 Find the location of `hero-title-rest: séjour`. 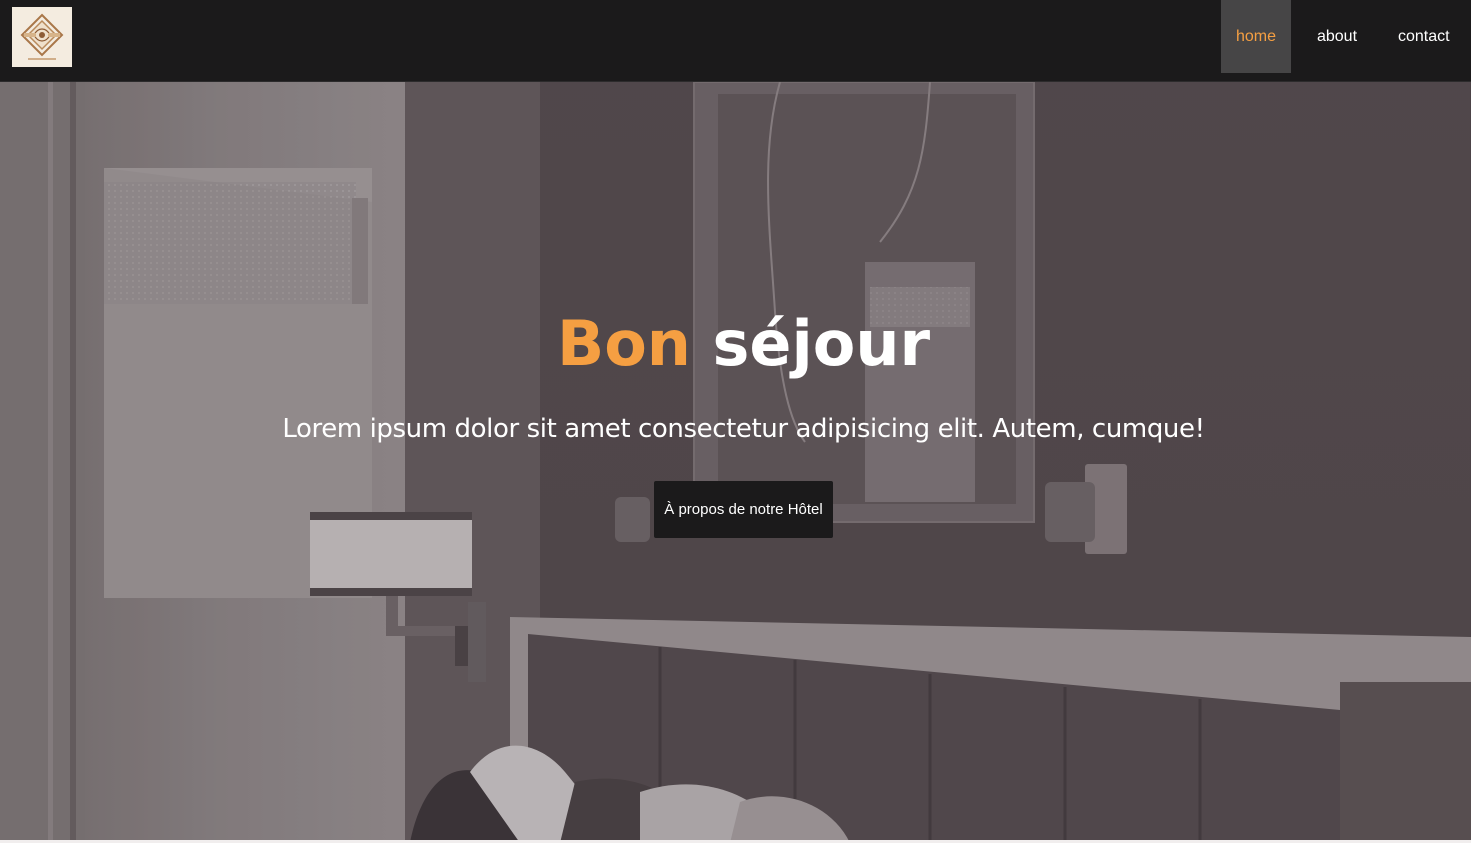

hero-title-rest: séjour is located at coordinates (821, 343).